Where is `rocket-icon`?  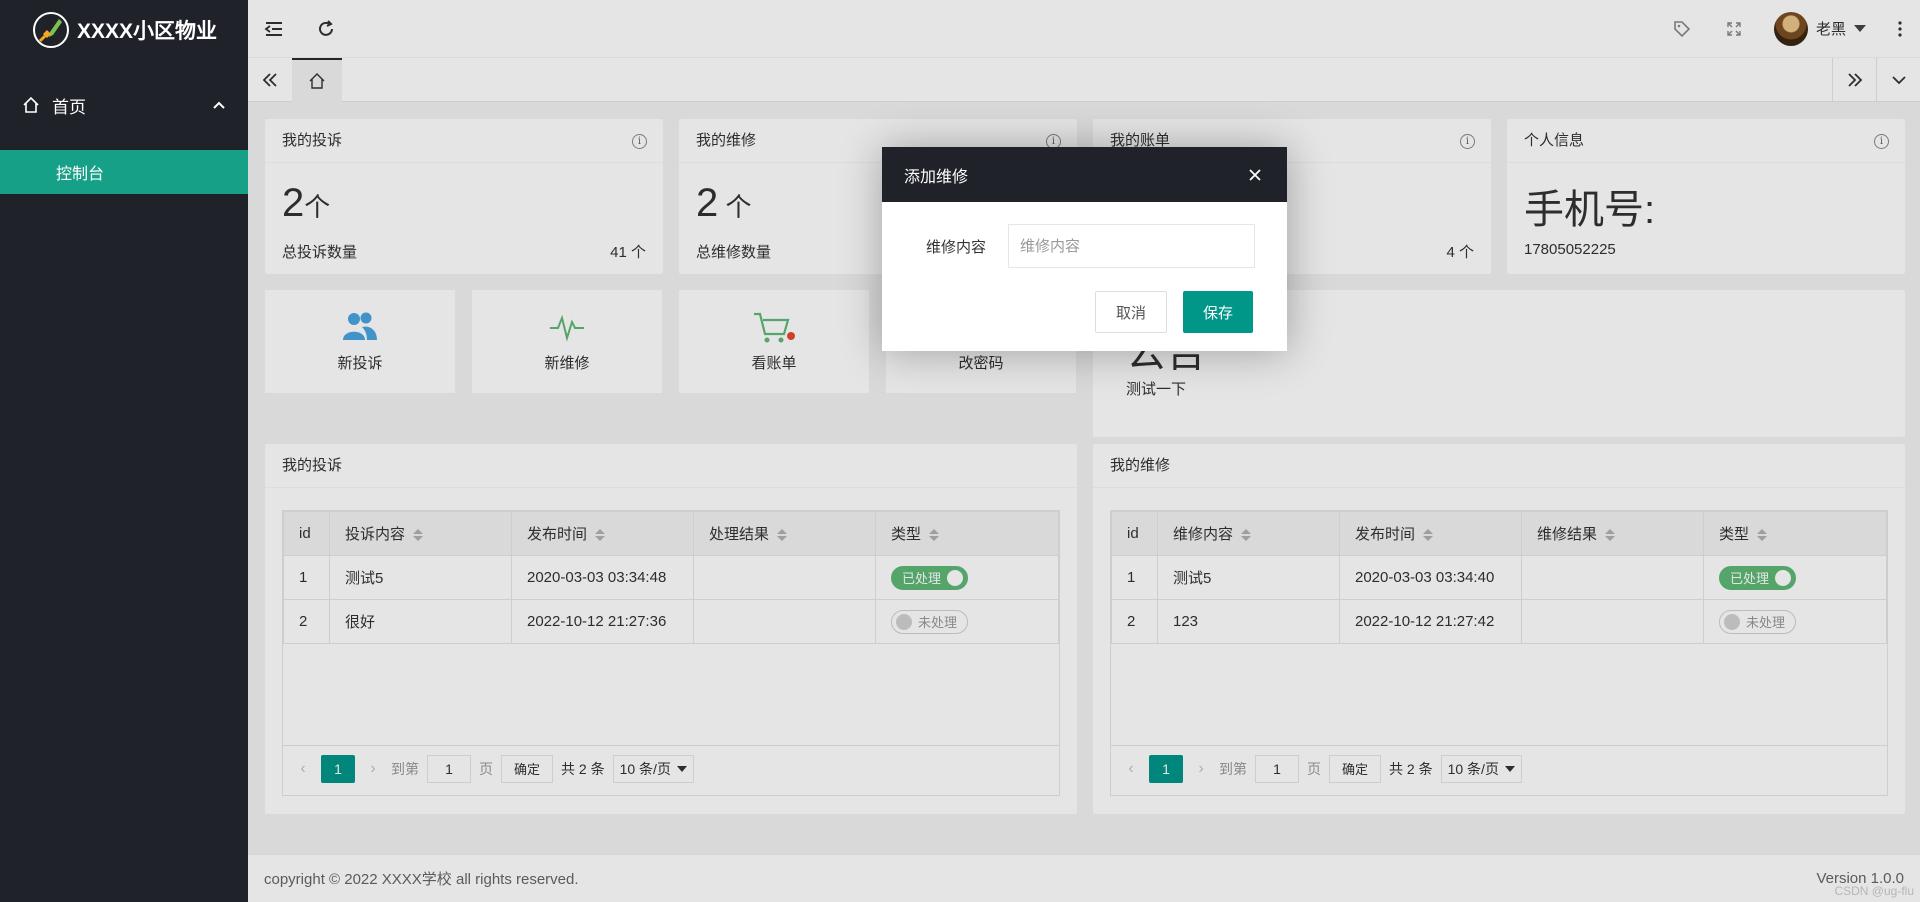 rocket-icon is located at coordinates (51, 30).